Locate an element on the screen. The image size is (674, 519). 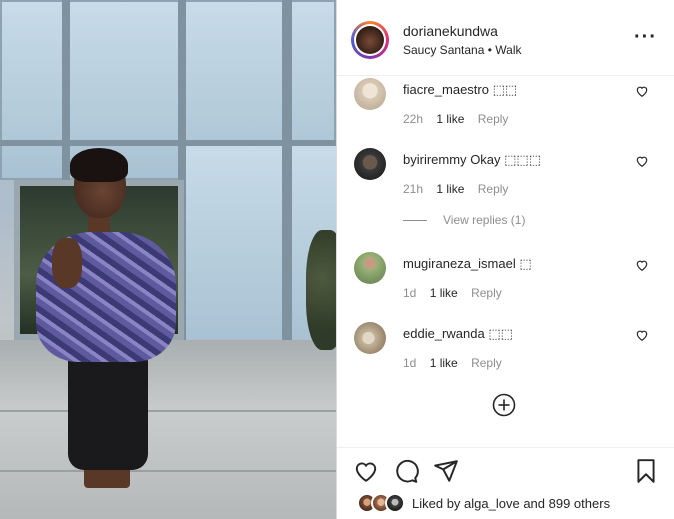
comment-icon is located at coordinates (406, 471).